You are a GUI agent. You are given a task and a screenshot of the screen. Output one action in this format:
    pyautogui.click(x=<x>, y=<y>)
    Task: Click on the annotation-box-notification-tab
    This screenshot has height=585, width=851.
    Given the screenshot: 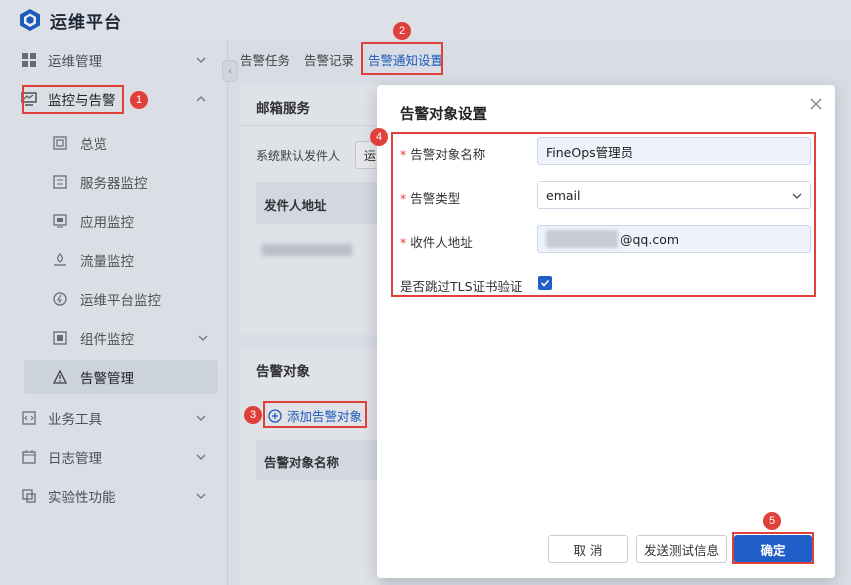 What is the action you would take?
    pyautogui.click(x=402, y=58)
    